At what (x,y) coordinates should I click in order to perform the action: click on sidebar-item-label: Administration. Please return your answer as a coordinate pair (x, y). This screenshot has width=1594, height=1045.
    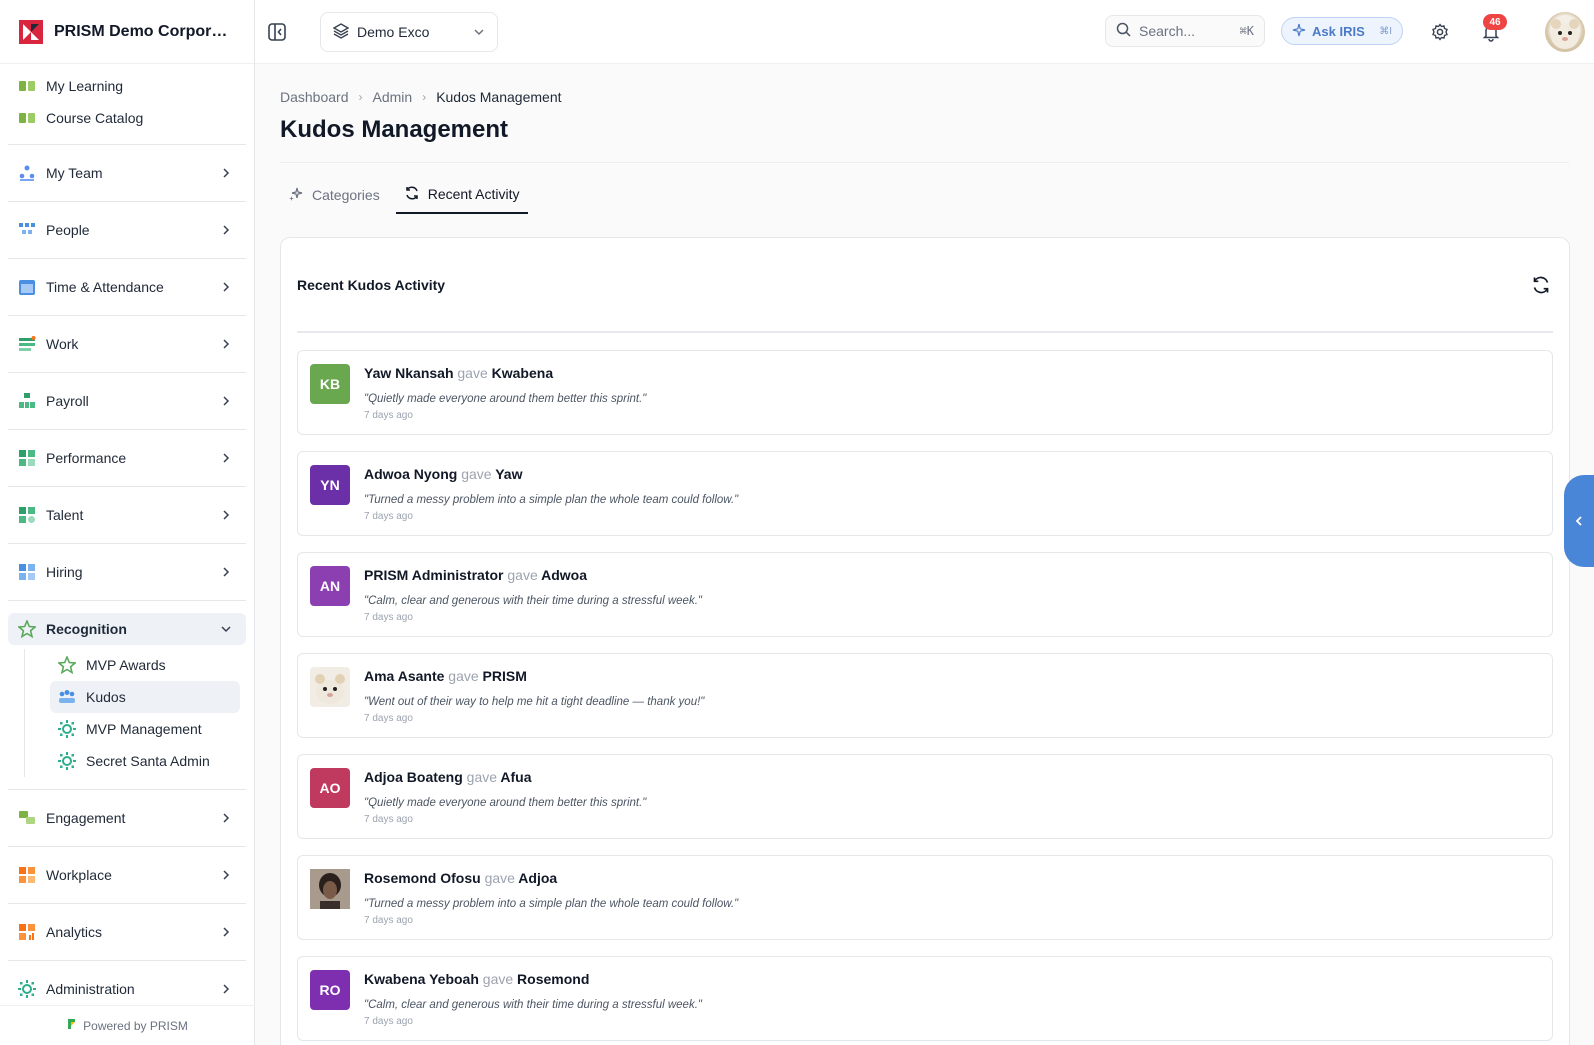
    Looking at the image, I should click on (90, 989).